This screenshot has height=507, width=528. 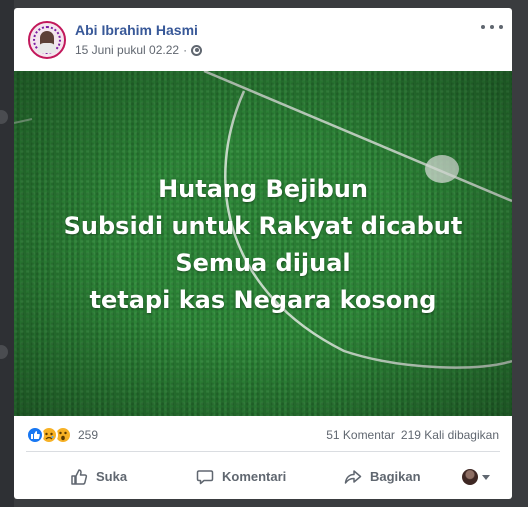 What do you see at coordinates (486, 477) in the screenshot?
I see `caret-down-icon` at bounding box center [486, 477].